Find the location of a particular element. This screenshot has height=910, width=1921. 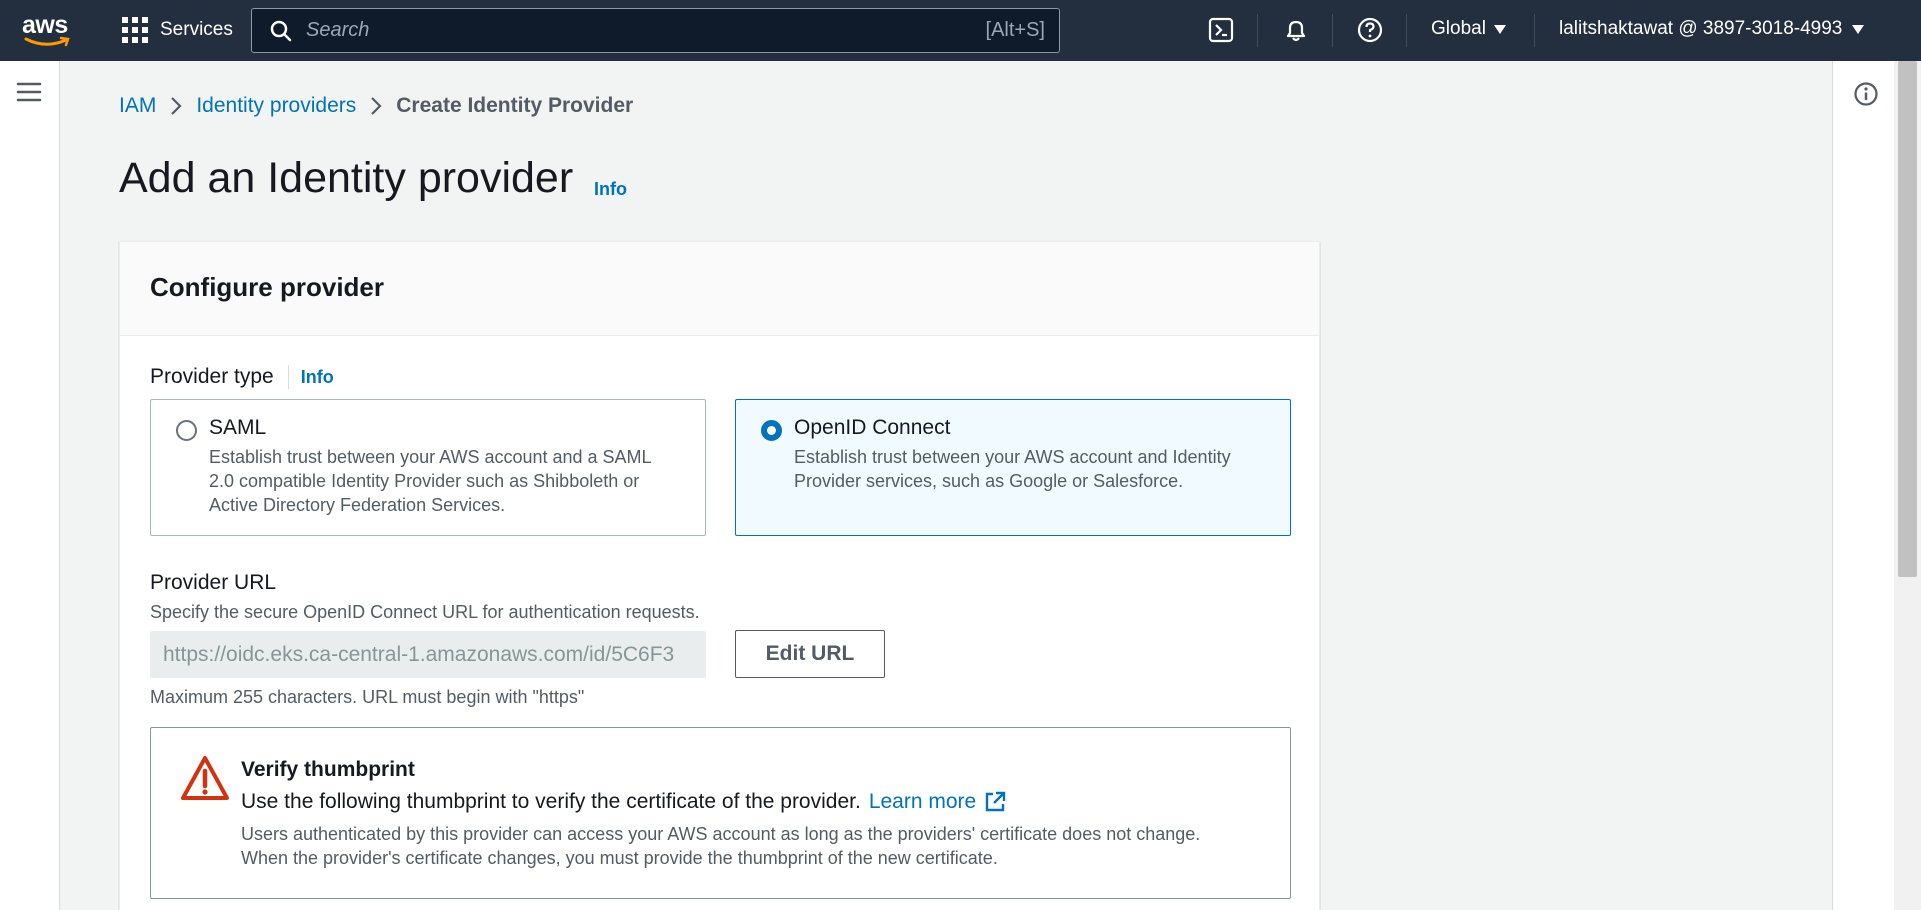

cloudshell-icon is located at coordinates (1221, 30).